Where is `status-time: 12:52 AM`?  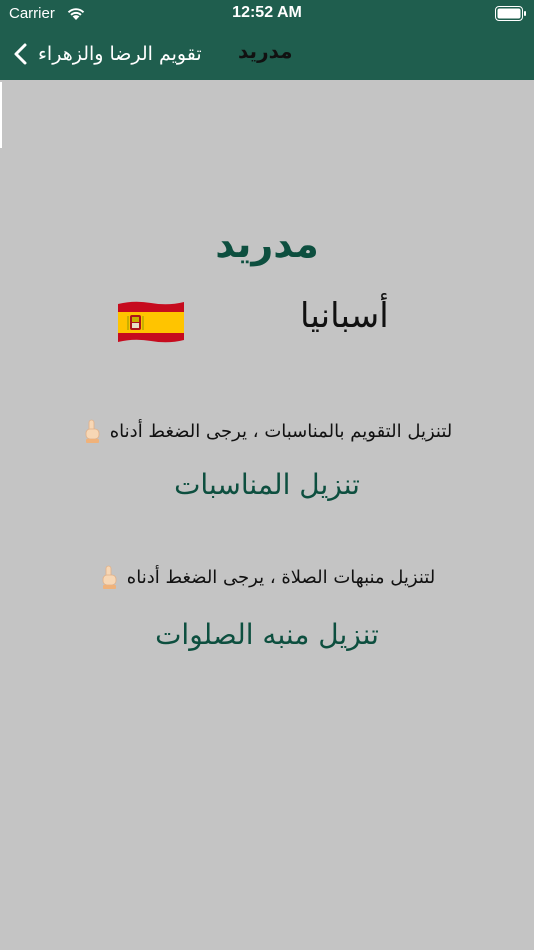 status-time: 12:52 AM is located at coordinates (267, 12).